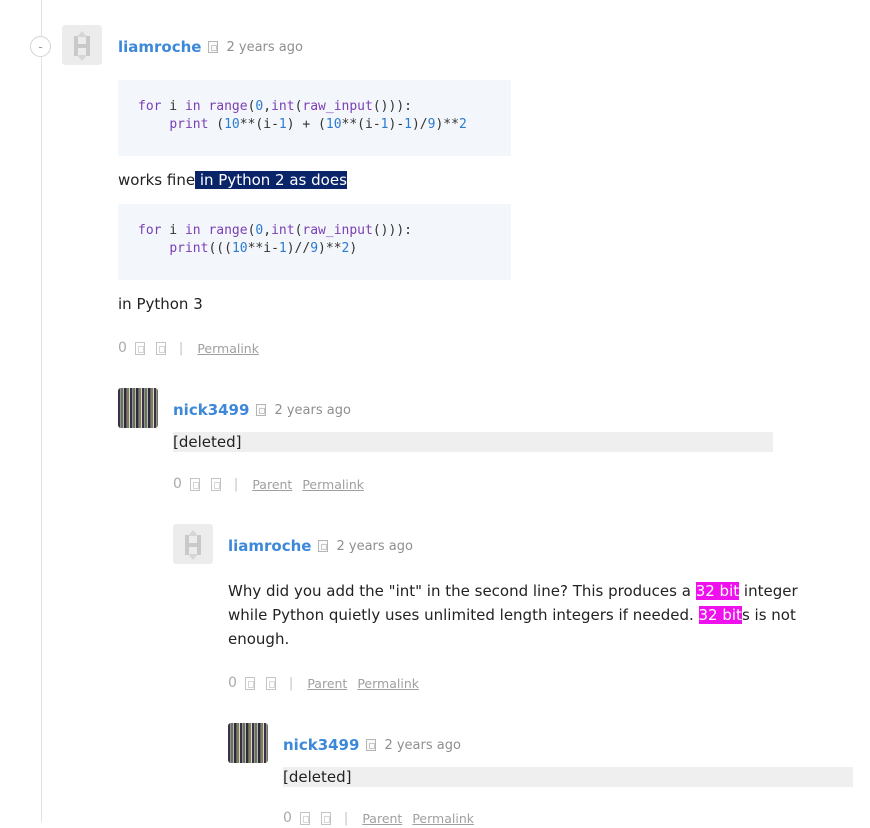 This screenshot has height=828, width=870. What do you see at coordinates (160, 304) in the screenshot?
I see `comment-text: in Python 3` at bounding box center [160, 304].